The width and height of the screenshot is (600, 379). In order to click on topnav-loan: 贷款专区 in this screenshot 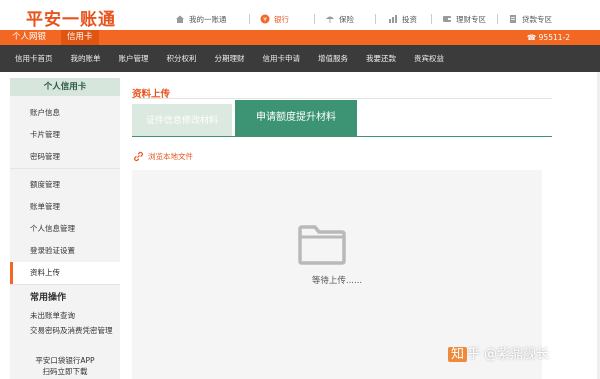, I will do `click(533, 19)`.